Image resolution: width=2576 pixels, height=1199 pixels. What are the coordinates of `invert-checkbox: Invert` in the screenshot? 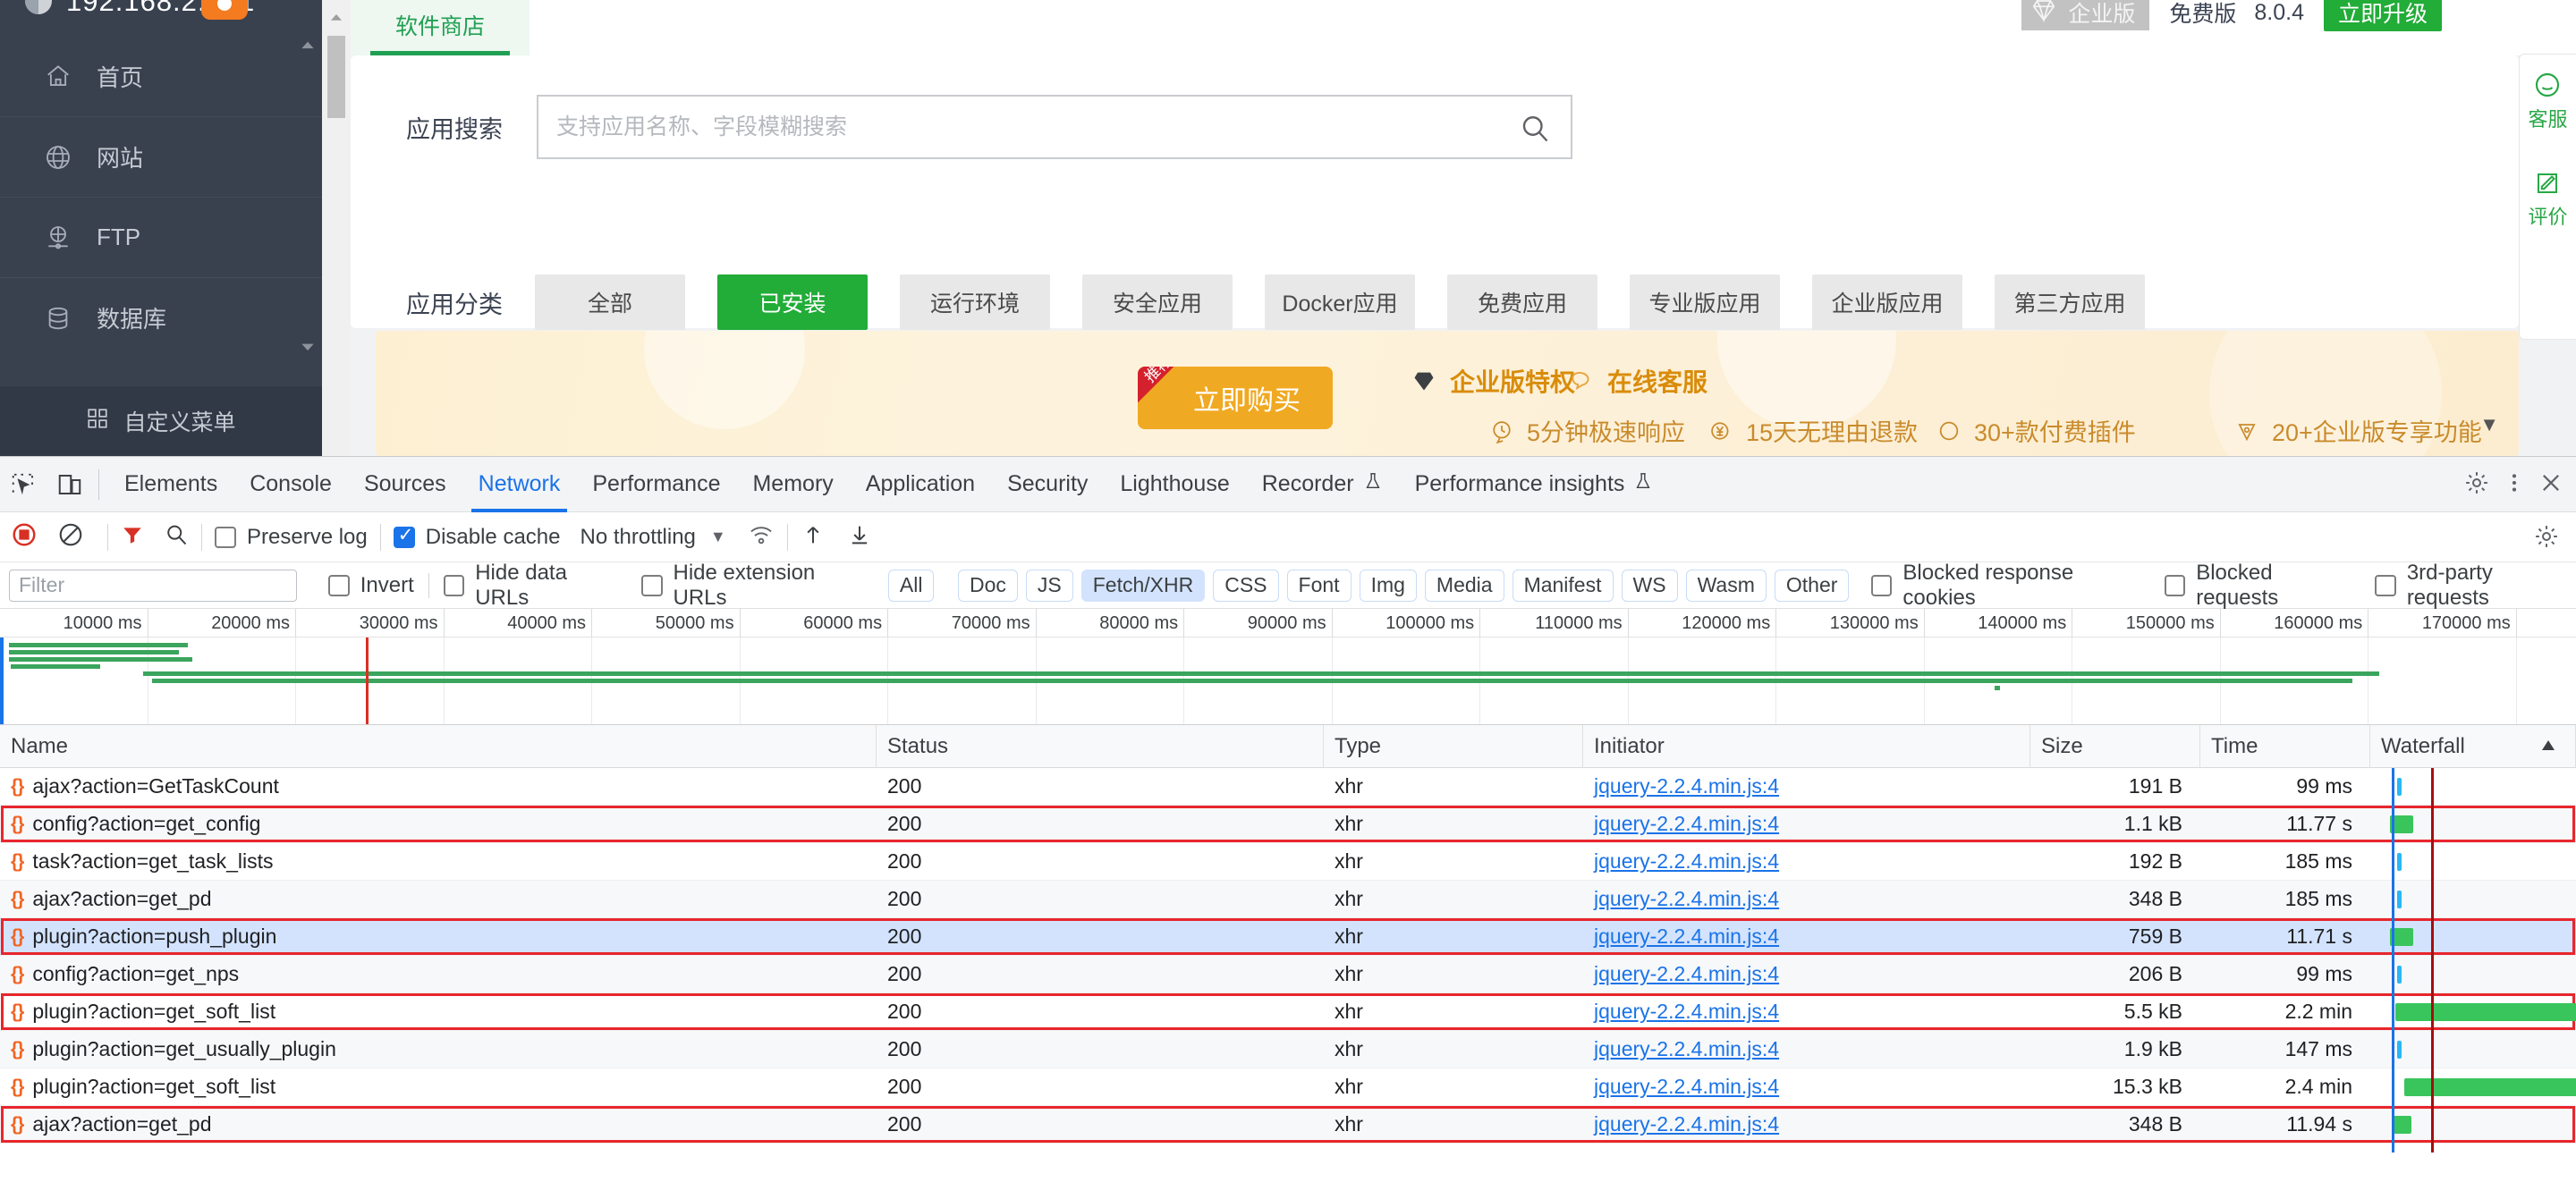 It's located at (370, 585).